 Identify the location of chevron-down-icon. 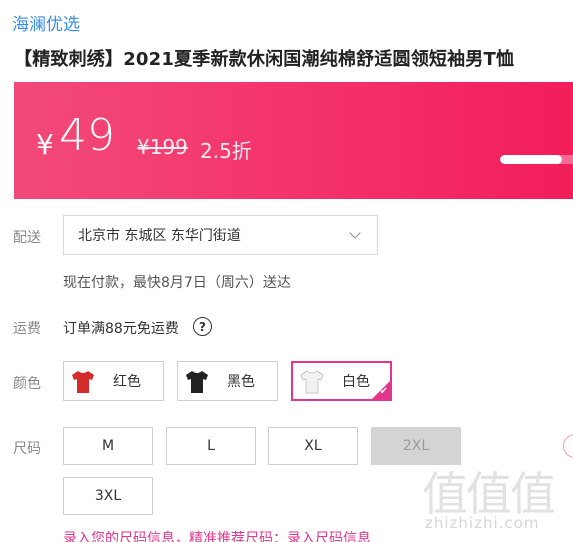
(355, 233).